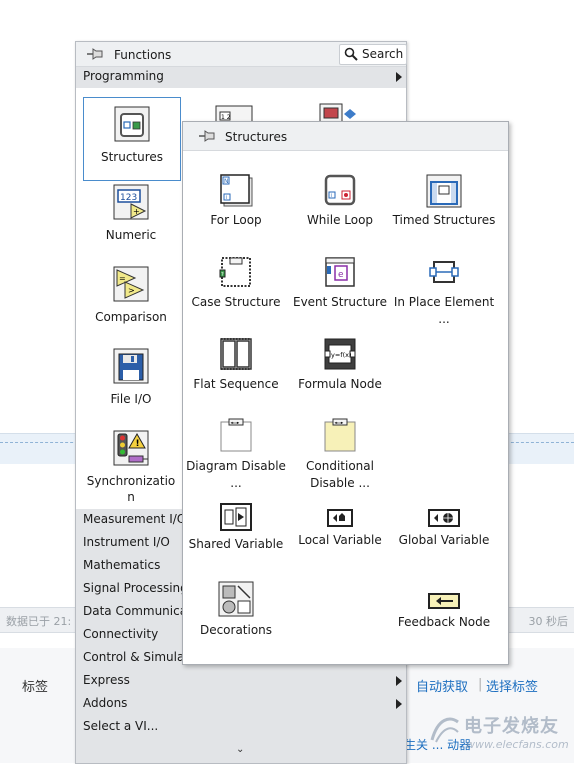  Describe the element at coordinates (351, 54) in the screenshot. I see `search-icon` at that location.